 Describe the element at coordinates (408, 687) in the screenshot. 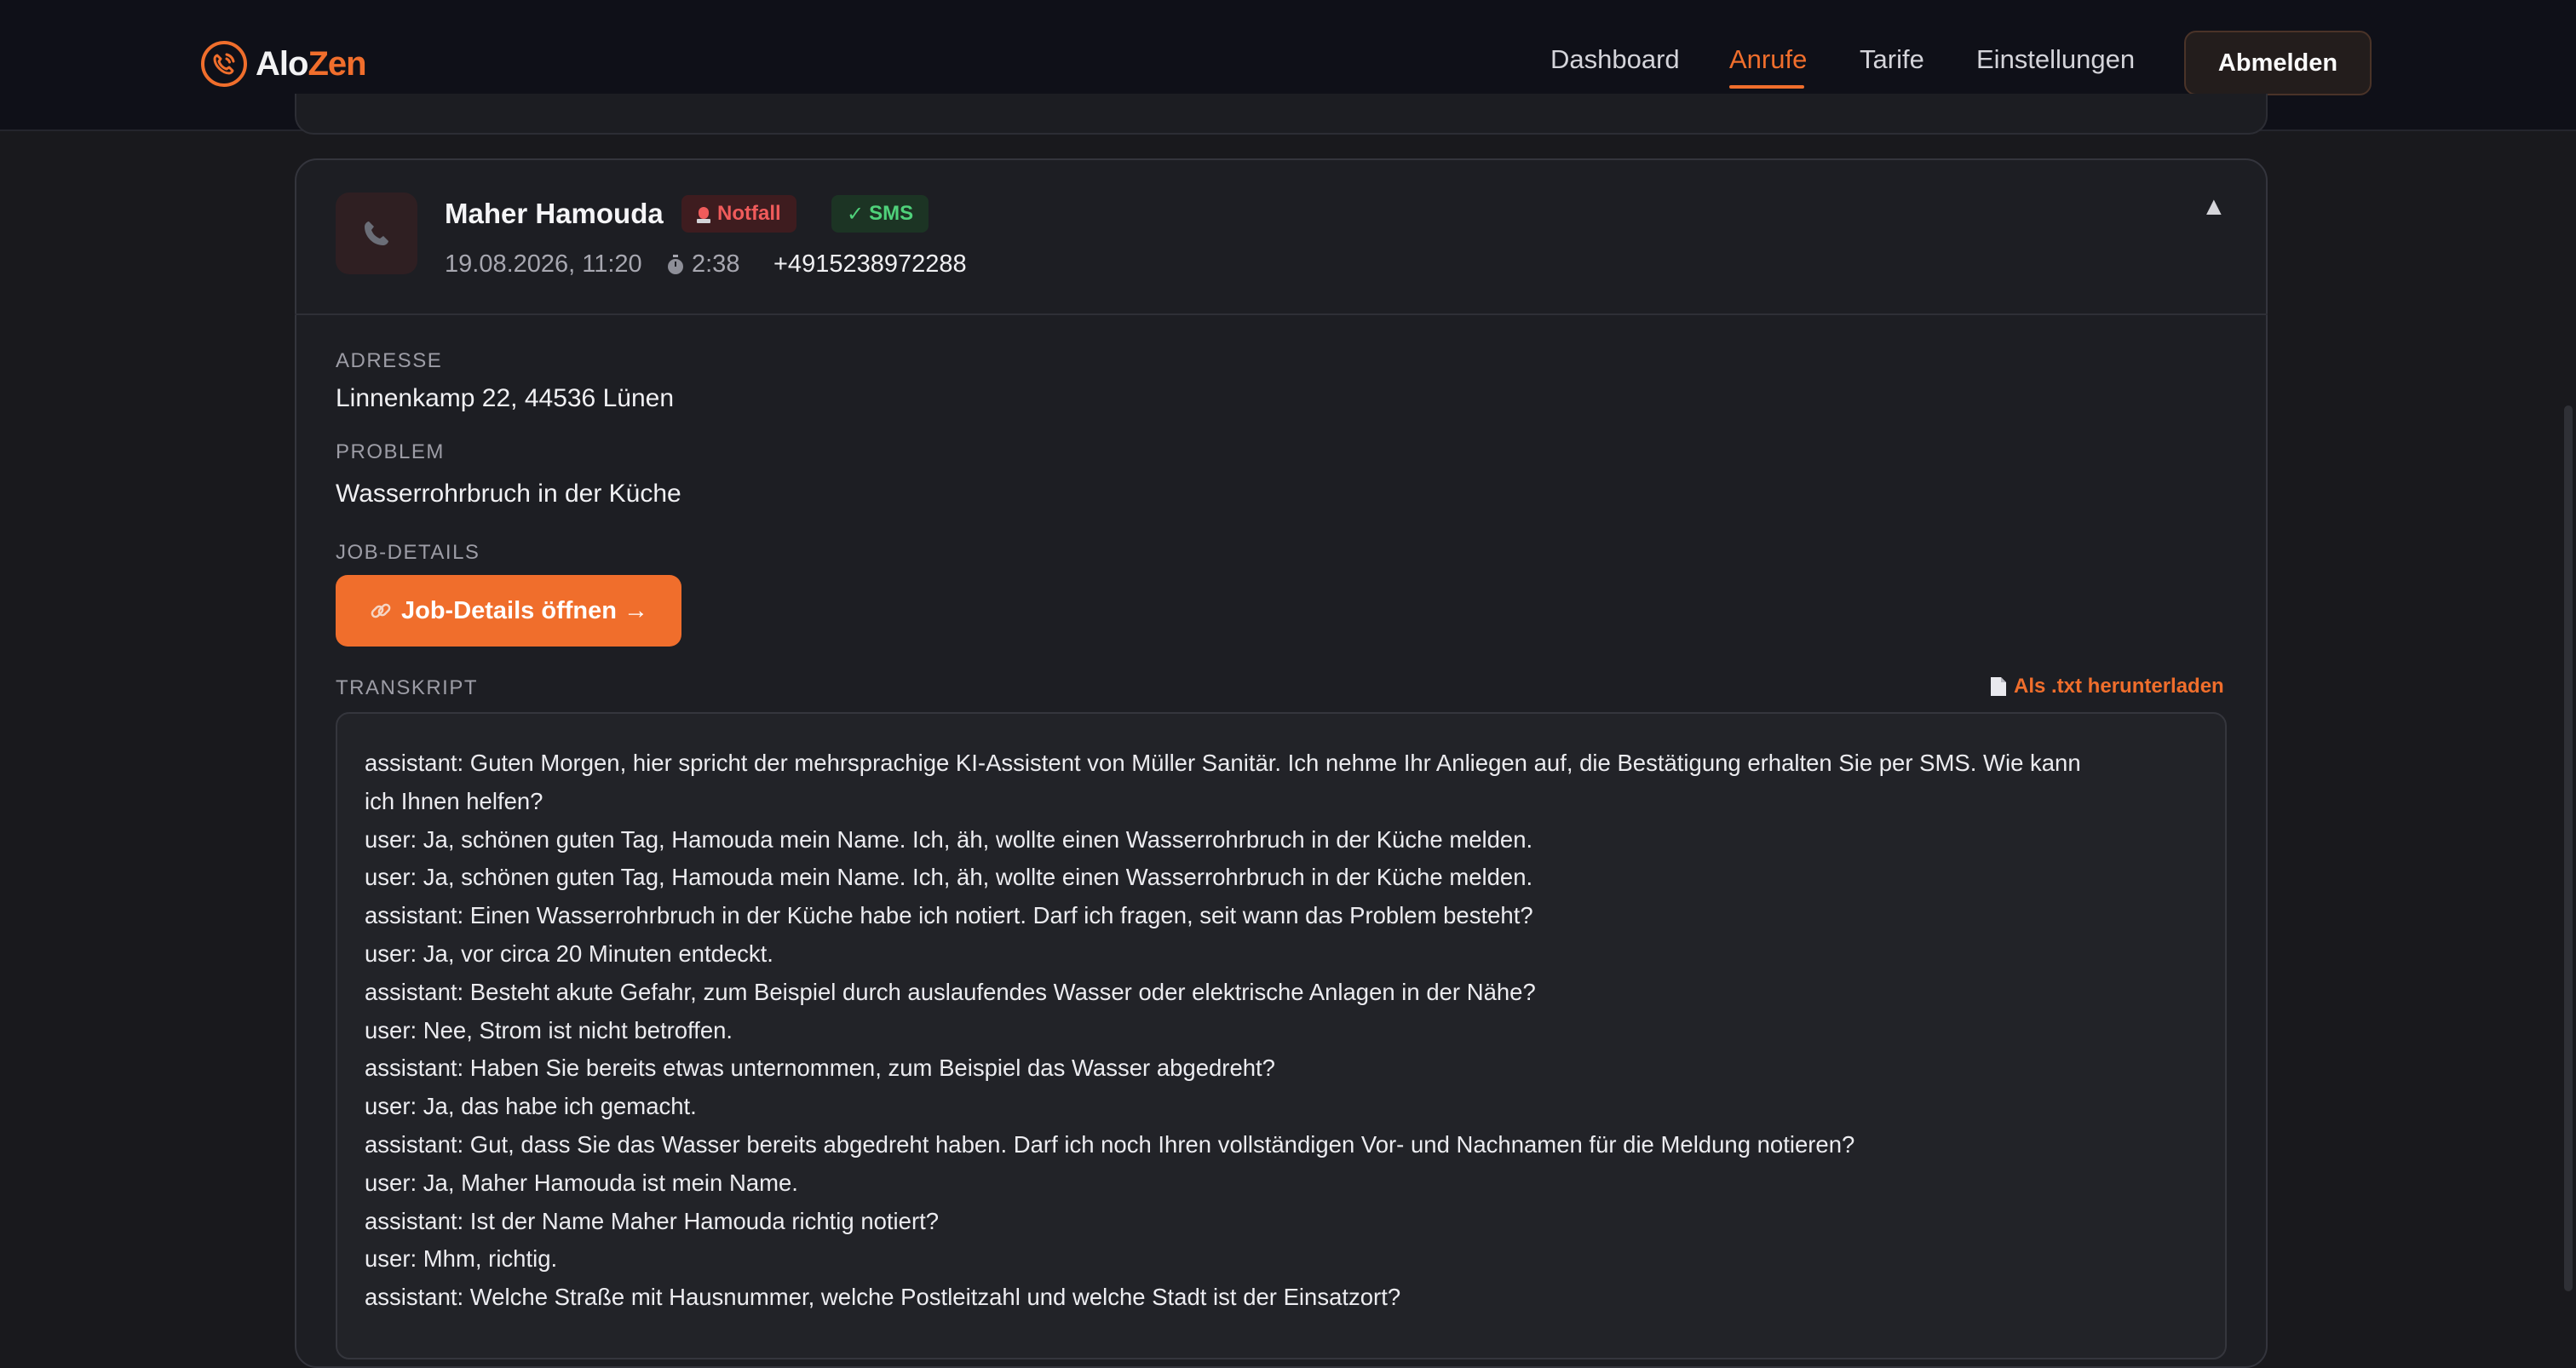

I see `transcript-label: TRANSKRIPT` at that location.